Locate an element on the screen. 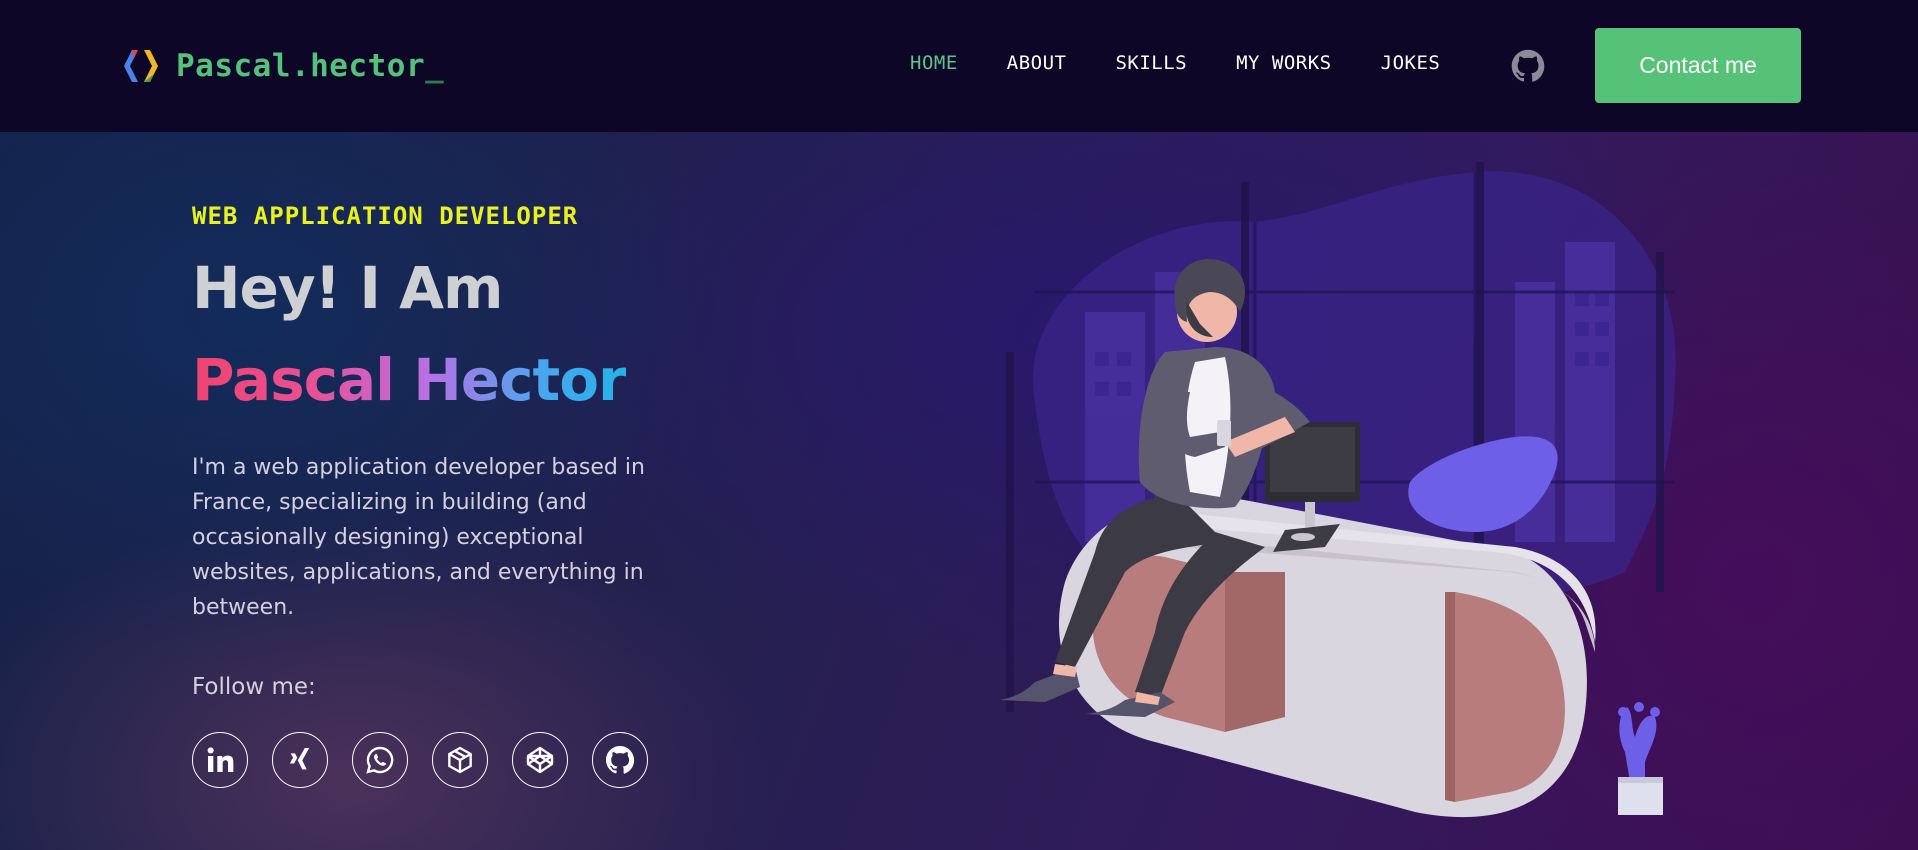 The width and height of the screenshot is (1918, 850). codepen-icon is located at coordinates (540, 760).